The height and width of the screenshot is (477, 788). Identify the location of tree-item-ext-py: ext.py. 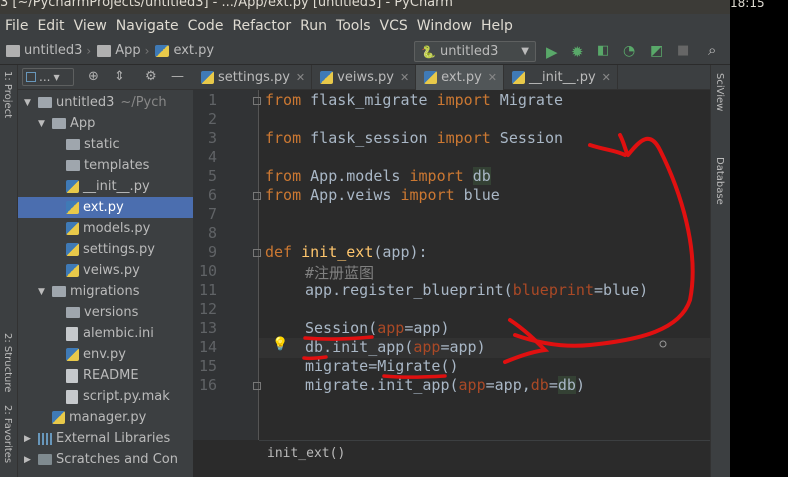
(105, 207).